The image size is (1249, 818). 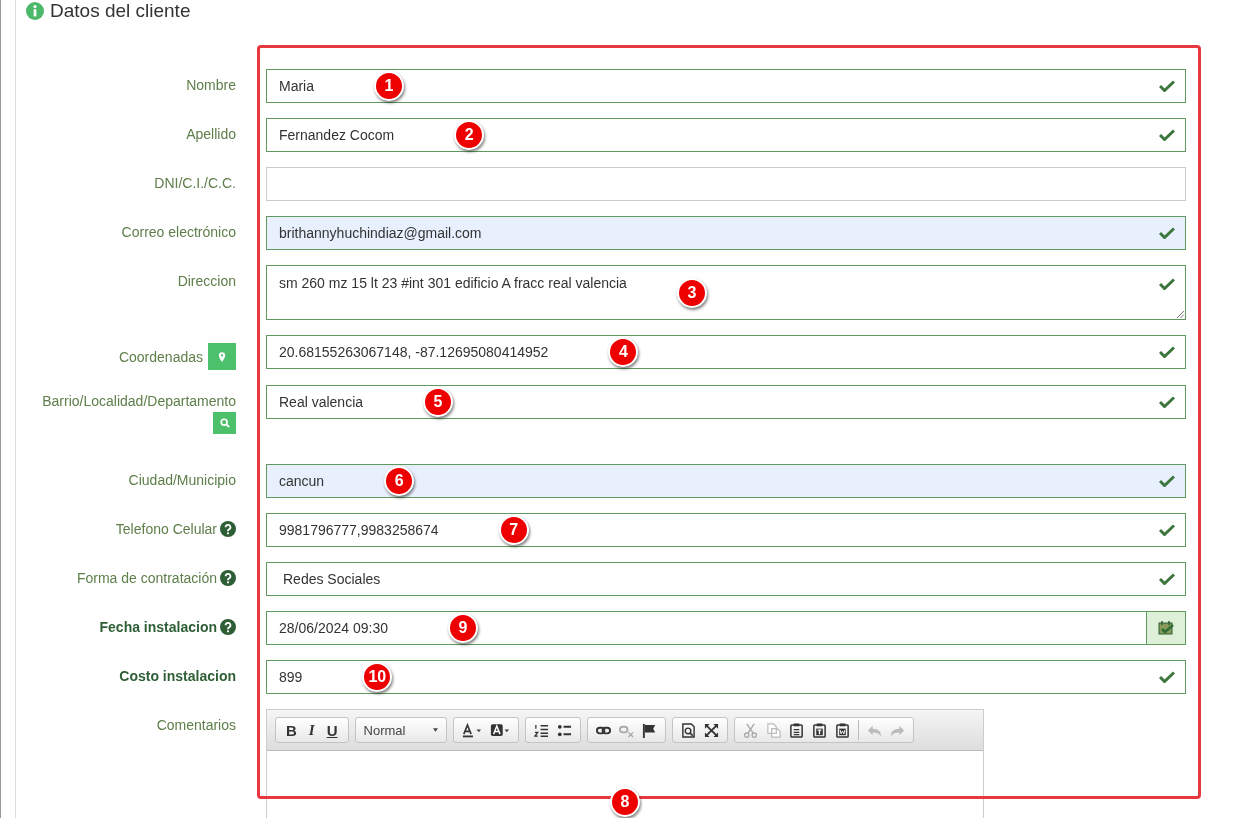 What do you see at coordinates (222, 356) in the screenshot?
I see `map-pin-icon` at bounding box center [222, 356].